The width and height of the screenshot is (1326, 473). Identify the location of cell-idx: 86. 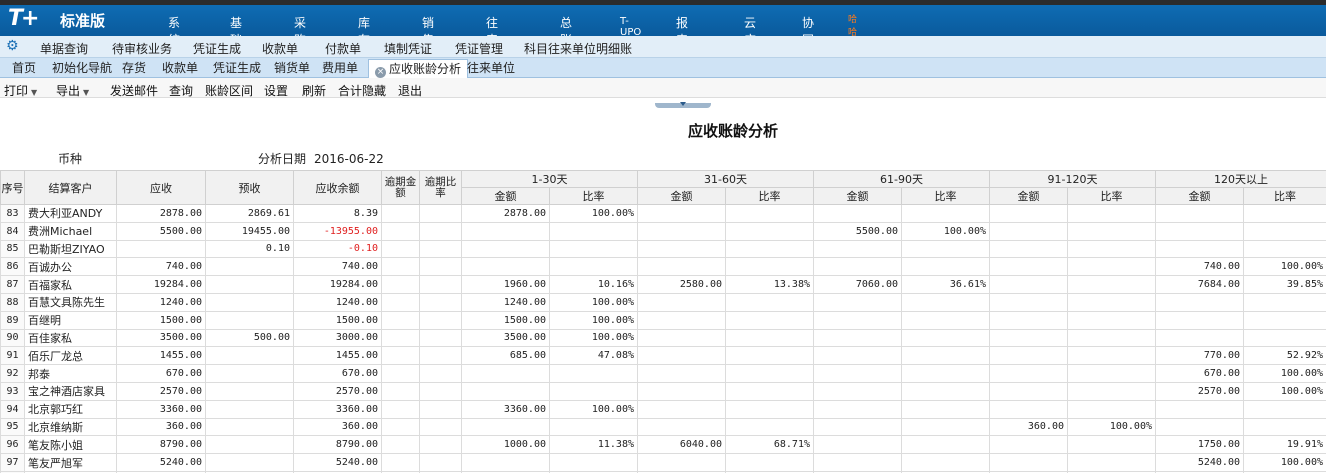
(12, 267).